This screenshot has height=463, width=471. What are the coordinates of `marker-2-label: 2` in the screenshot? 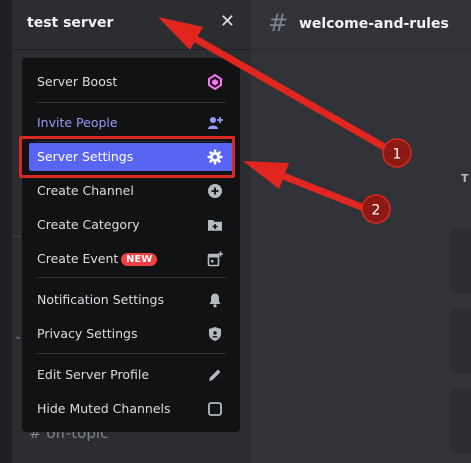 It's located at (376, 211).